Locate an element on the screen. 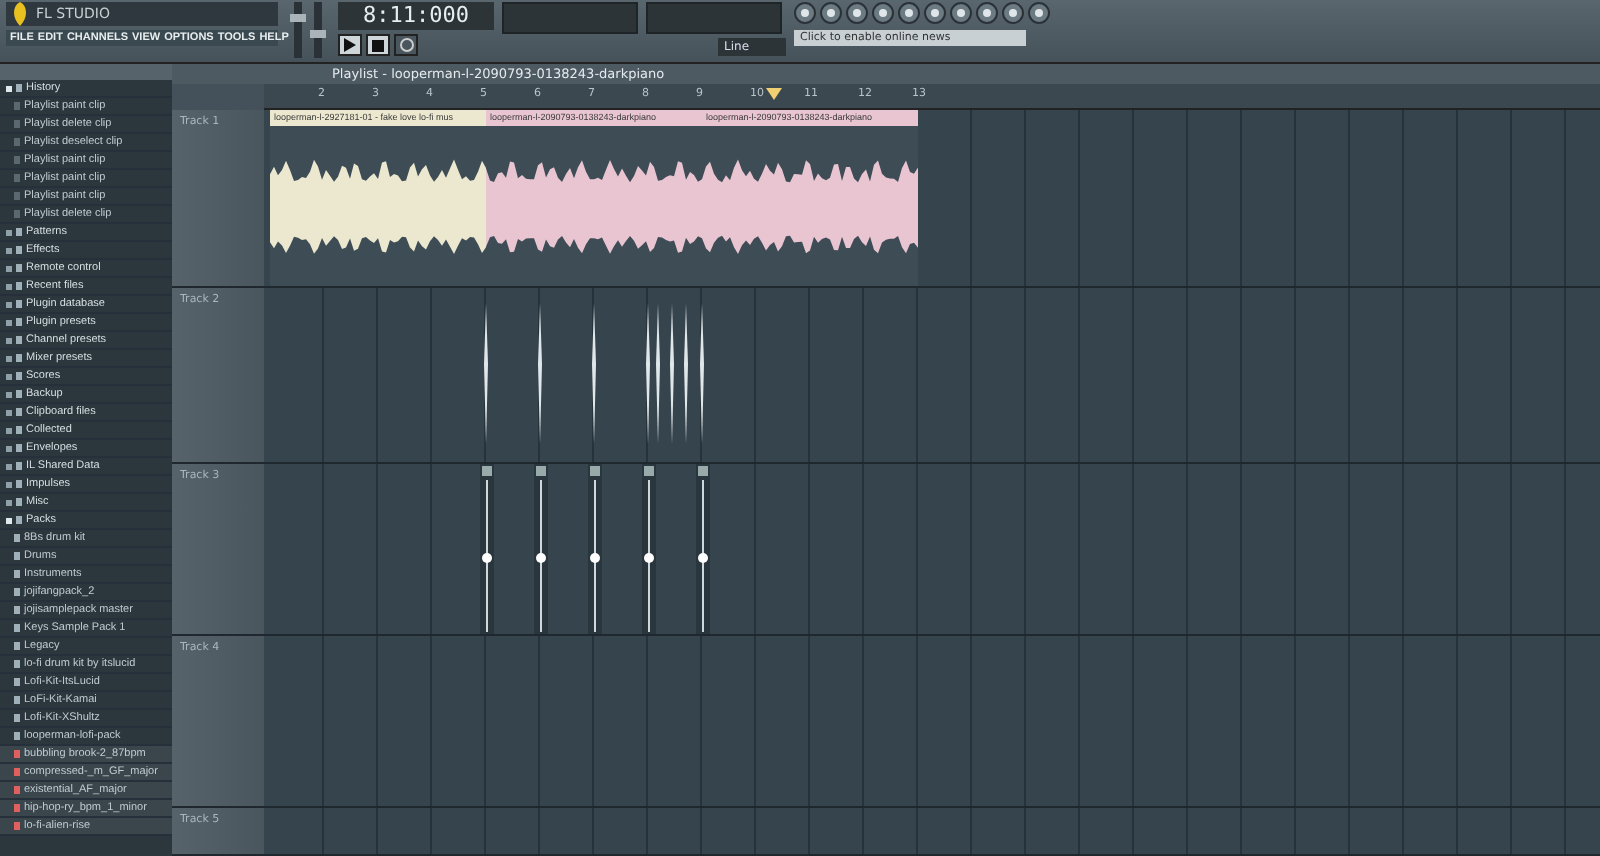 This screenshot has width=1600, height=856. fruit-logo-icon is located at coordinates (20, 14).